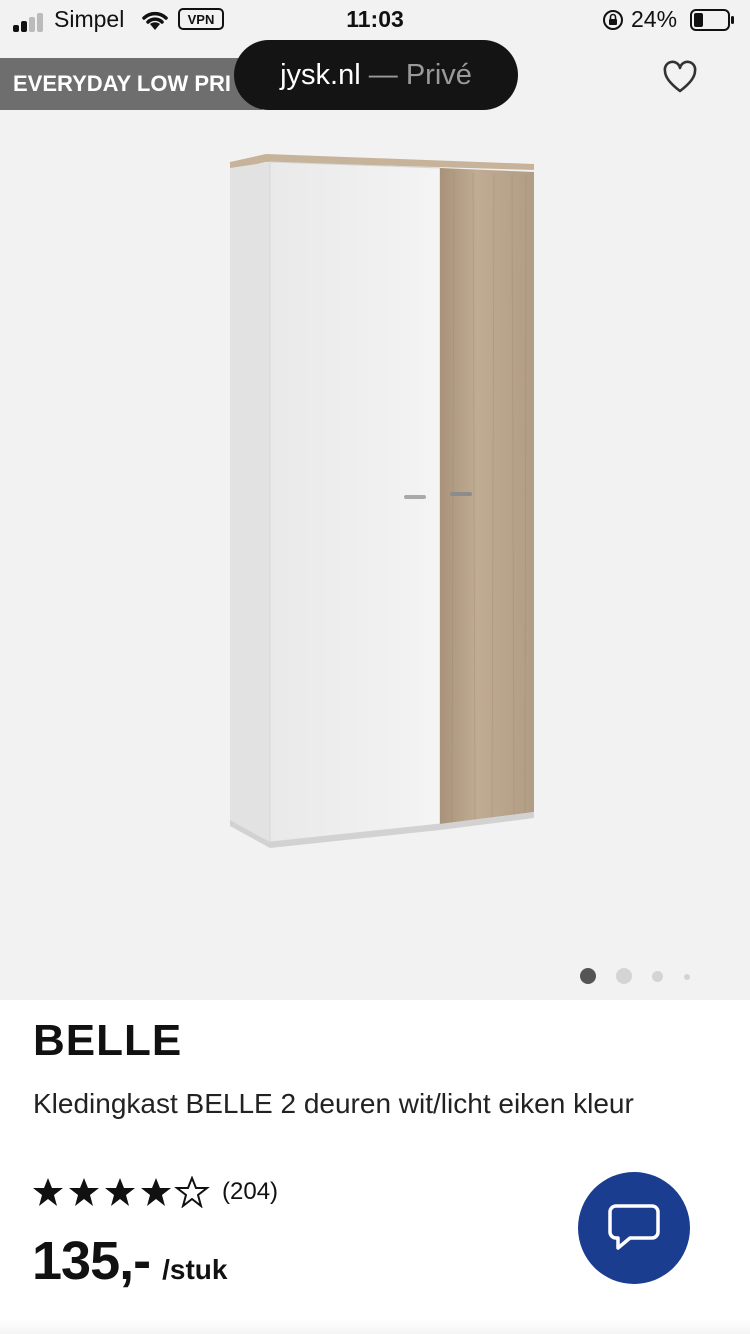 Image resolution: width=750 pixels, height=1334 pixels. Describe the element at coordinates (638, 976) in the screenshot. I see `gallery-pagination` at that location.